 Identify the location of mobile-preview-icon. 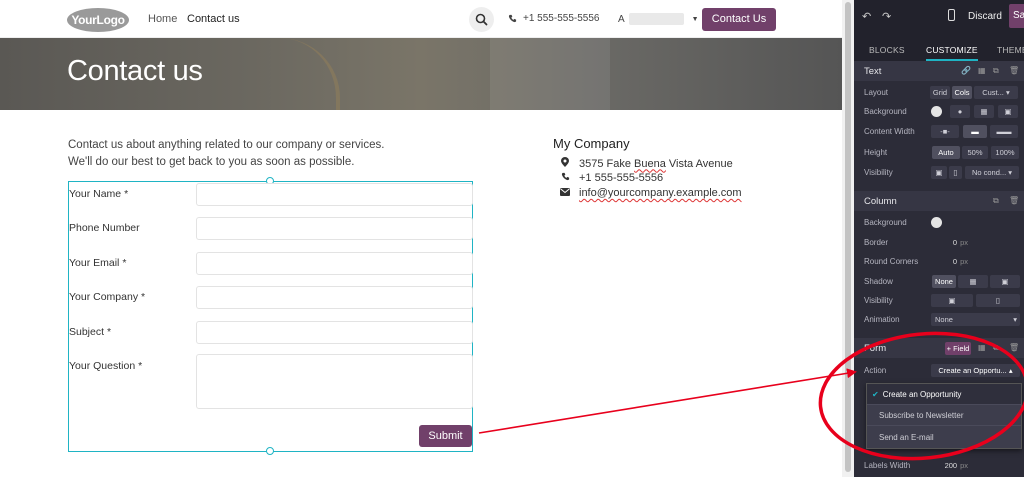
(951, 15).